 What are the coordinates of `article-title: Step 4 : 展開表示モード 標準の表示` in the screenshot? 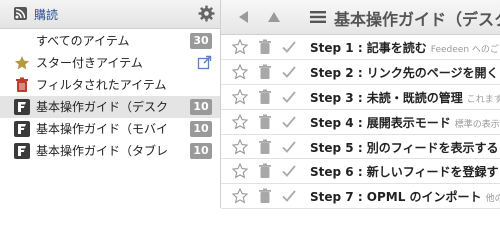 It's located at (405, 122).